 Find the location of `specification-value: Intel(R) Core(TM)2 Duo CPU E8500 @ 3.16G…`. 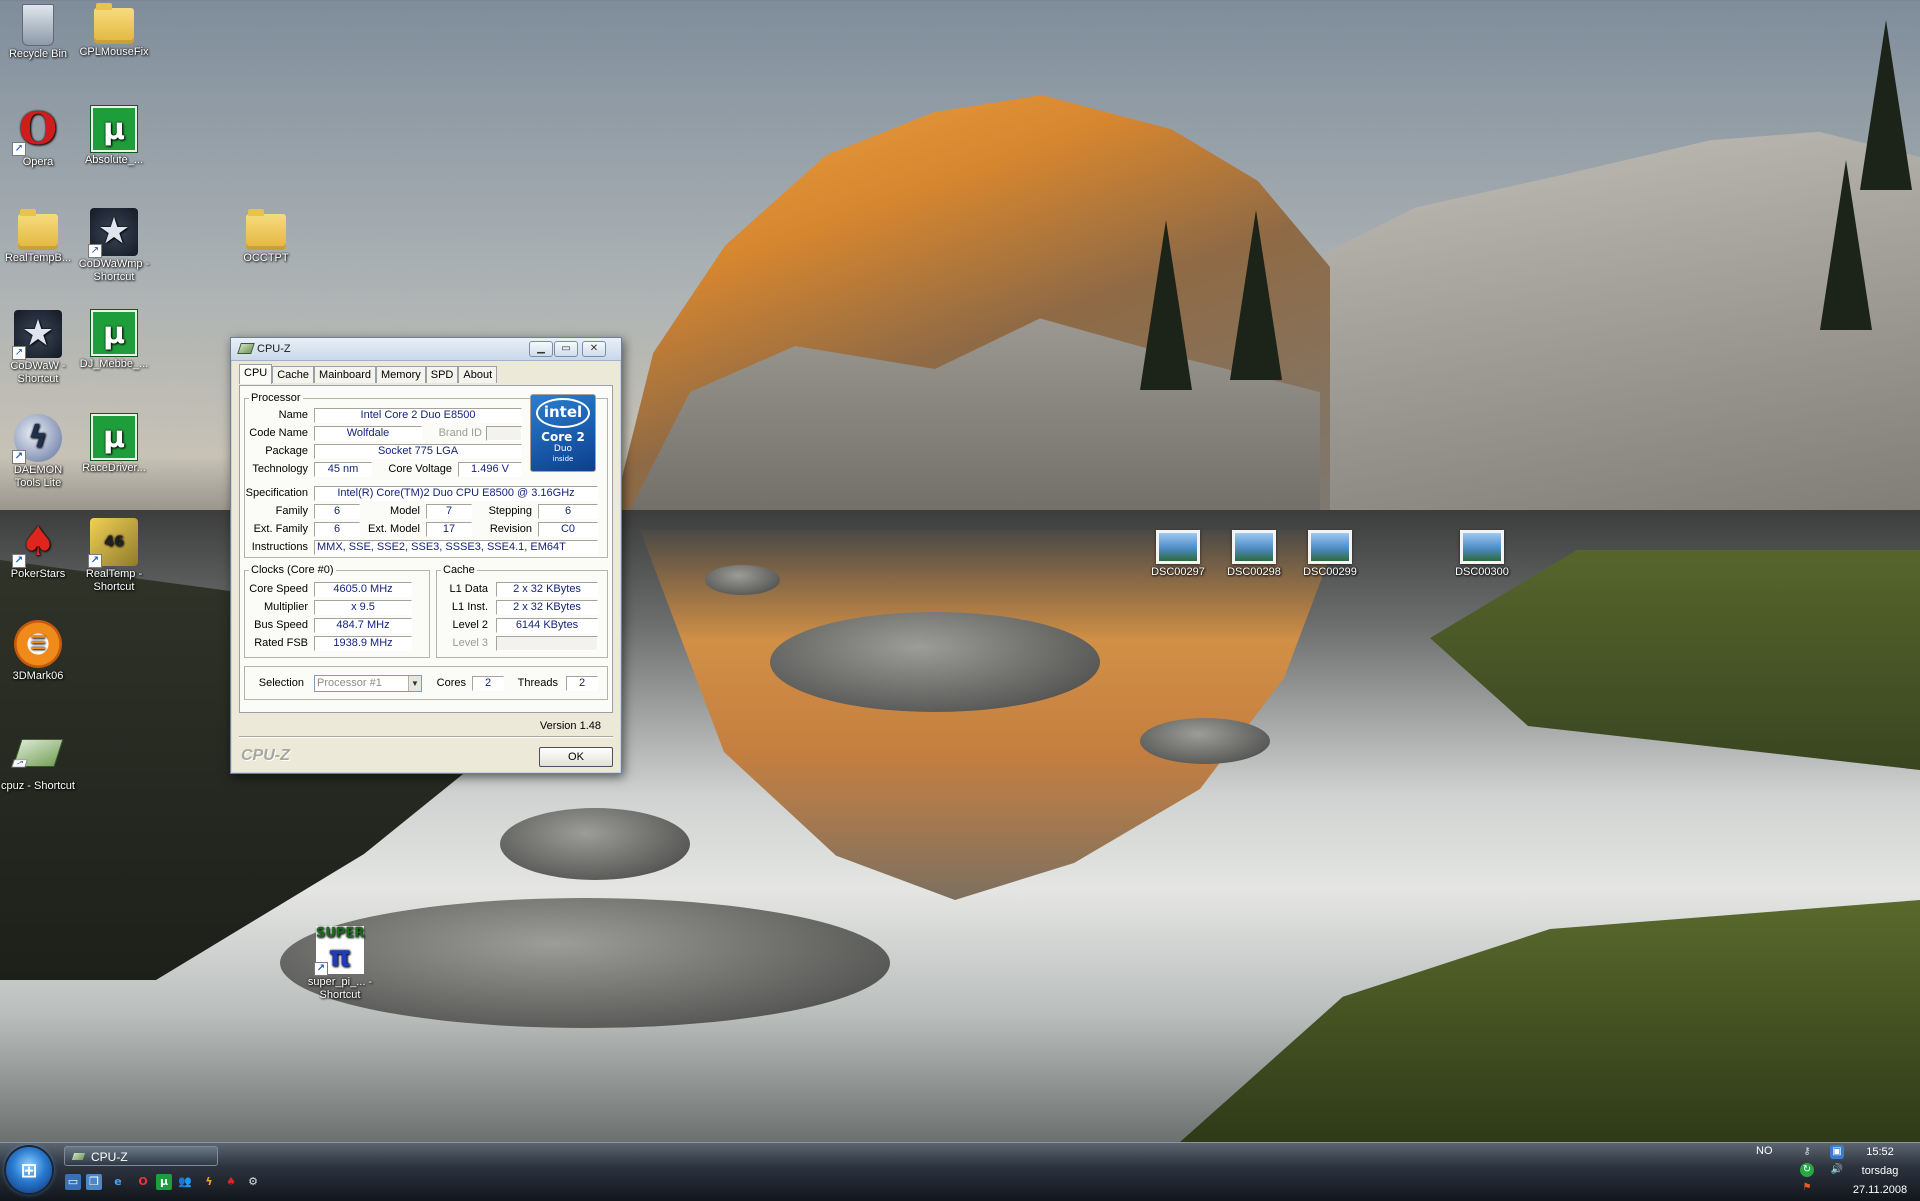

specification-value: Intel(R) Core(TM)2 Duo CPU E8500 @ 3.16G… is located at coordinates (456, 493).